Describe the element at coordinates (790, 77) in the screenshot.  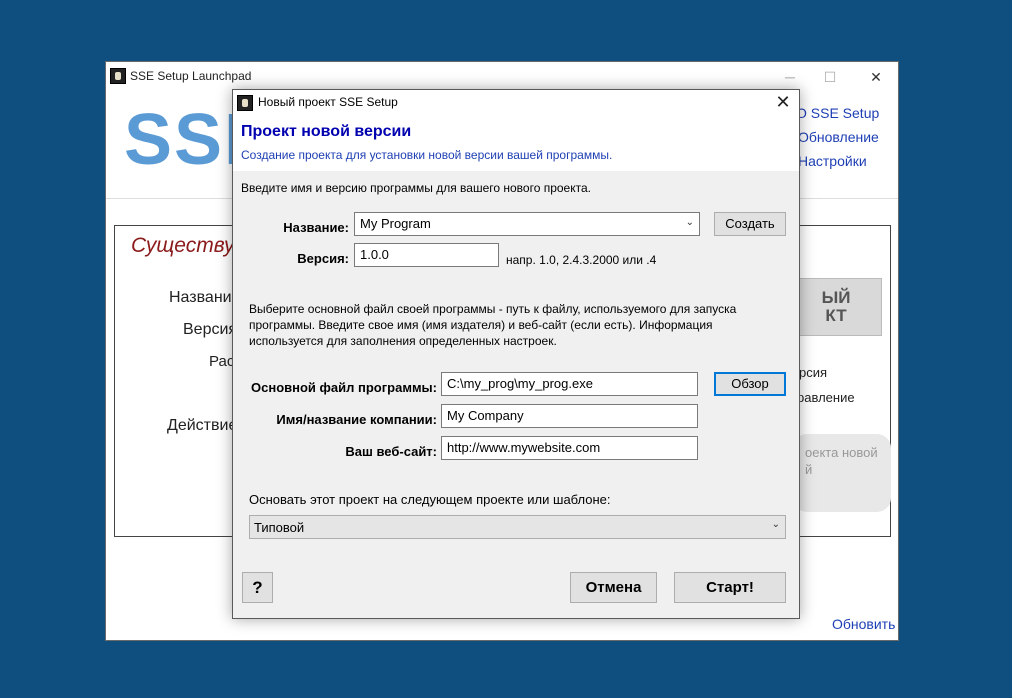
I see `minimize-button: ─` at that location.